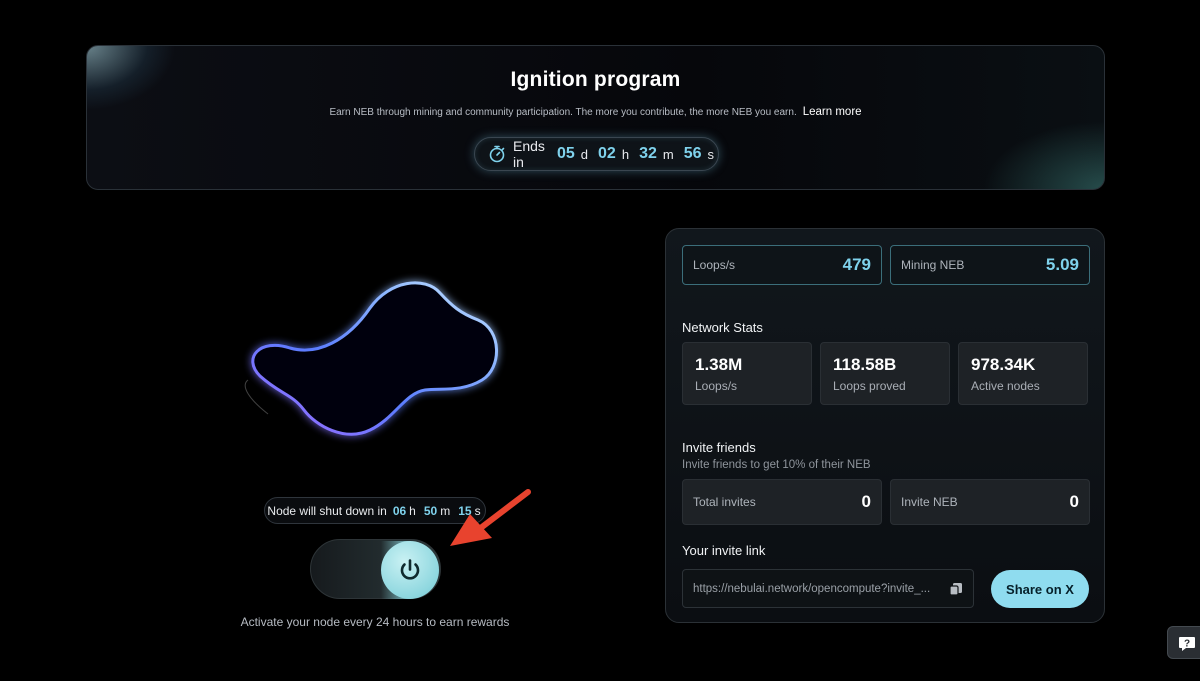 The width and height of the screenshot is (1200, 681). Describe the element at coordinates (719, 447) in the screenshot. I see `invite-friends-title: Invite friends` at that location.